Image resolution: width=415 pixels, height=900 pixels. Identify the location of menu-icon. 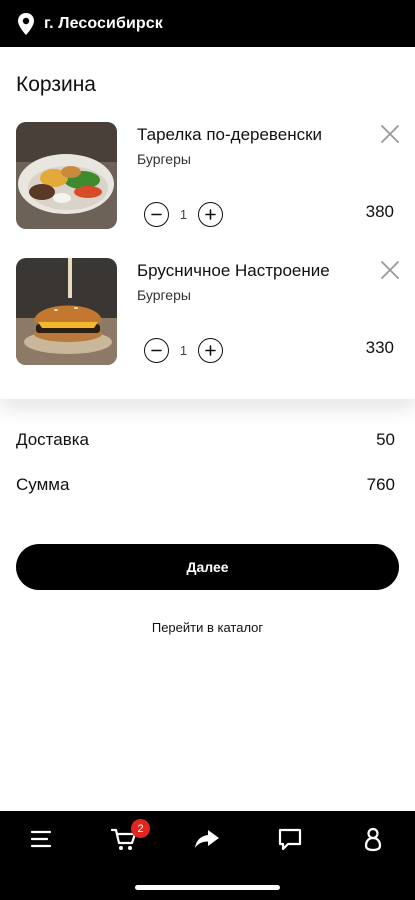
(41, 839).